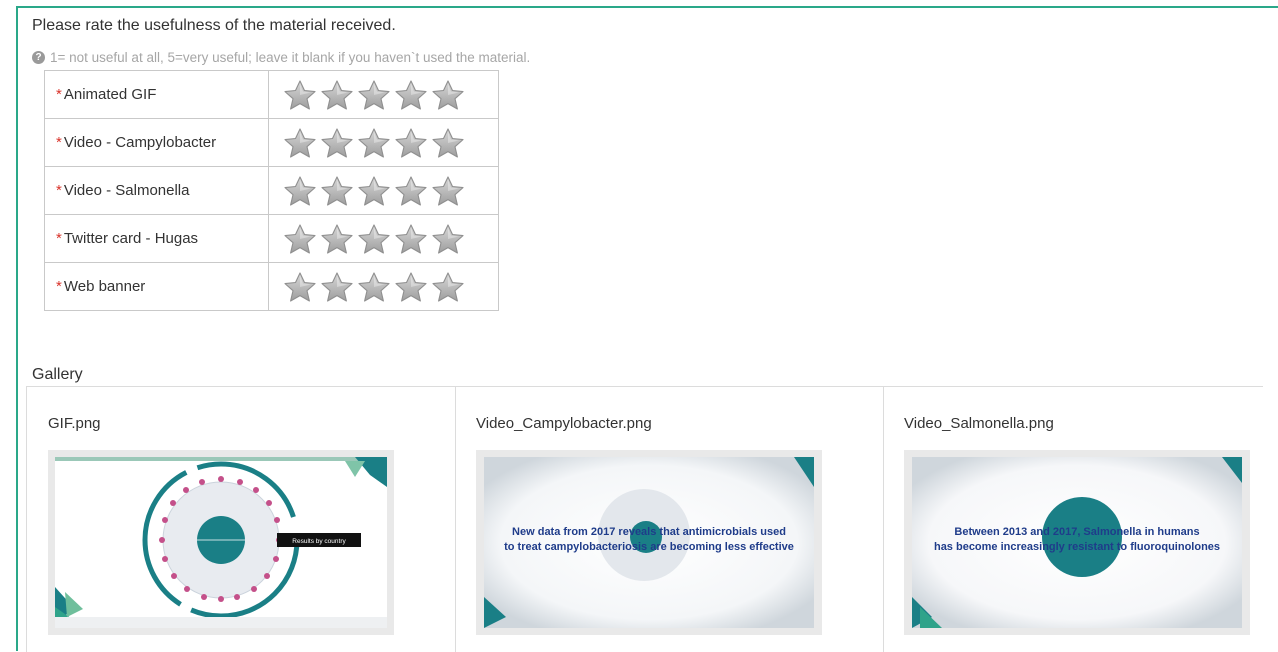 The height and width of the screenshot is (652, 1278). What do you see at coordinates (156, 286) in the screenshot?
I see `rating-label: * Web banner` at bounding box center [156, 286].